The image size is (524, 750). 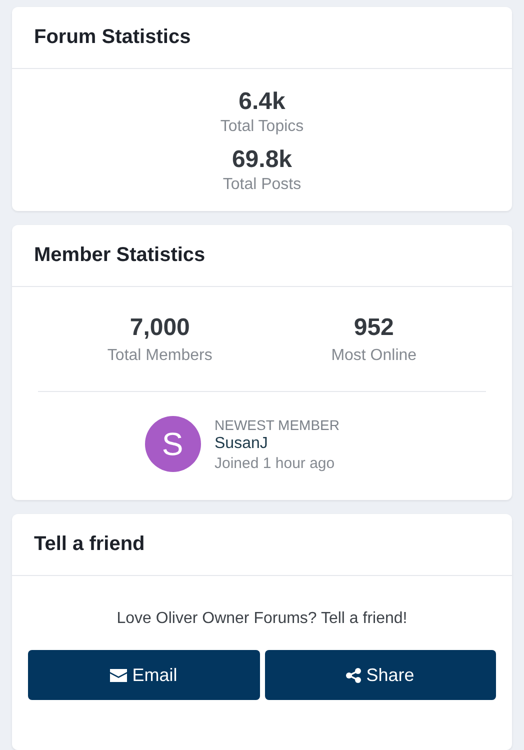 What do you see at coordinates (119, 675) in the screenshot?
I see `envelope-icon` at bounding box center [119, 675].